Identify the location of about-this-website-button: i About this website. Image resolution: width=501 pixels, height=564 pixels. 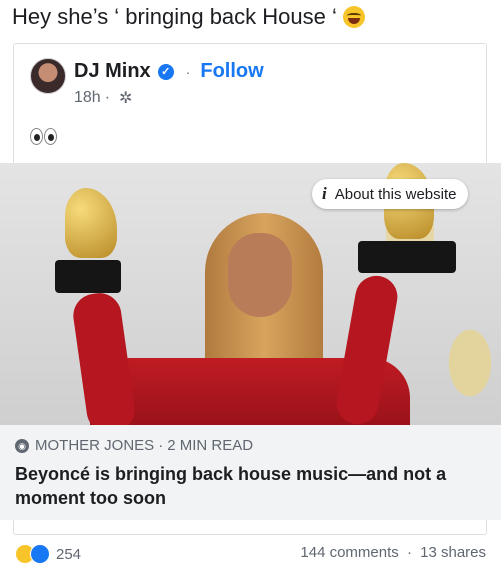
(390, 194).